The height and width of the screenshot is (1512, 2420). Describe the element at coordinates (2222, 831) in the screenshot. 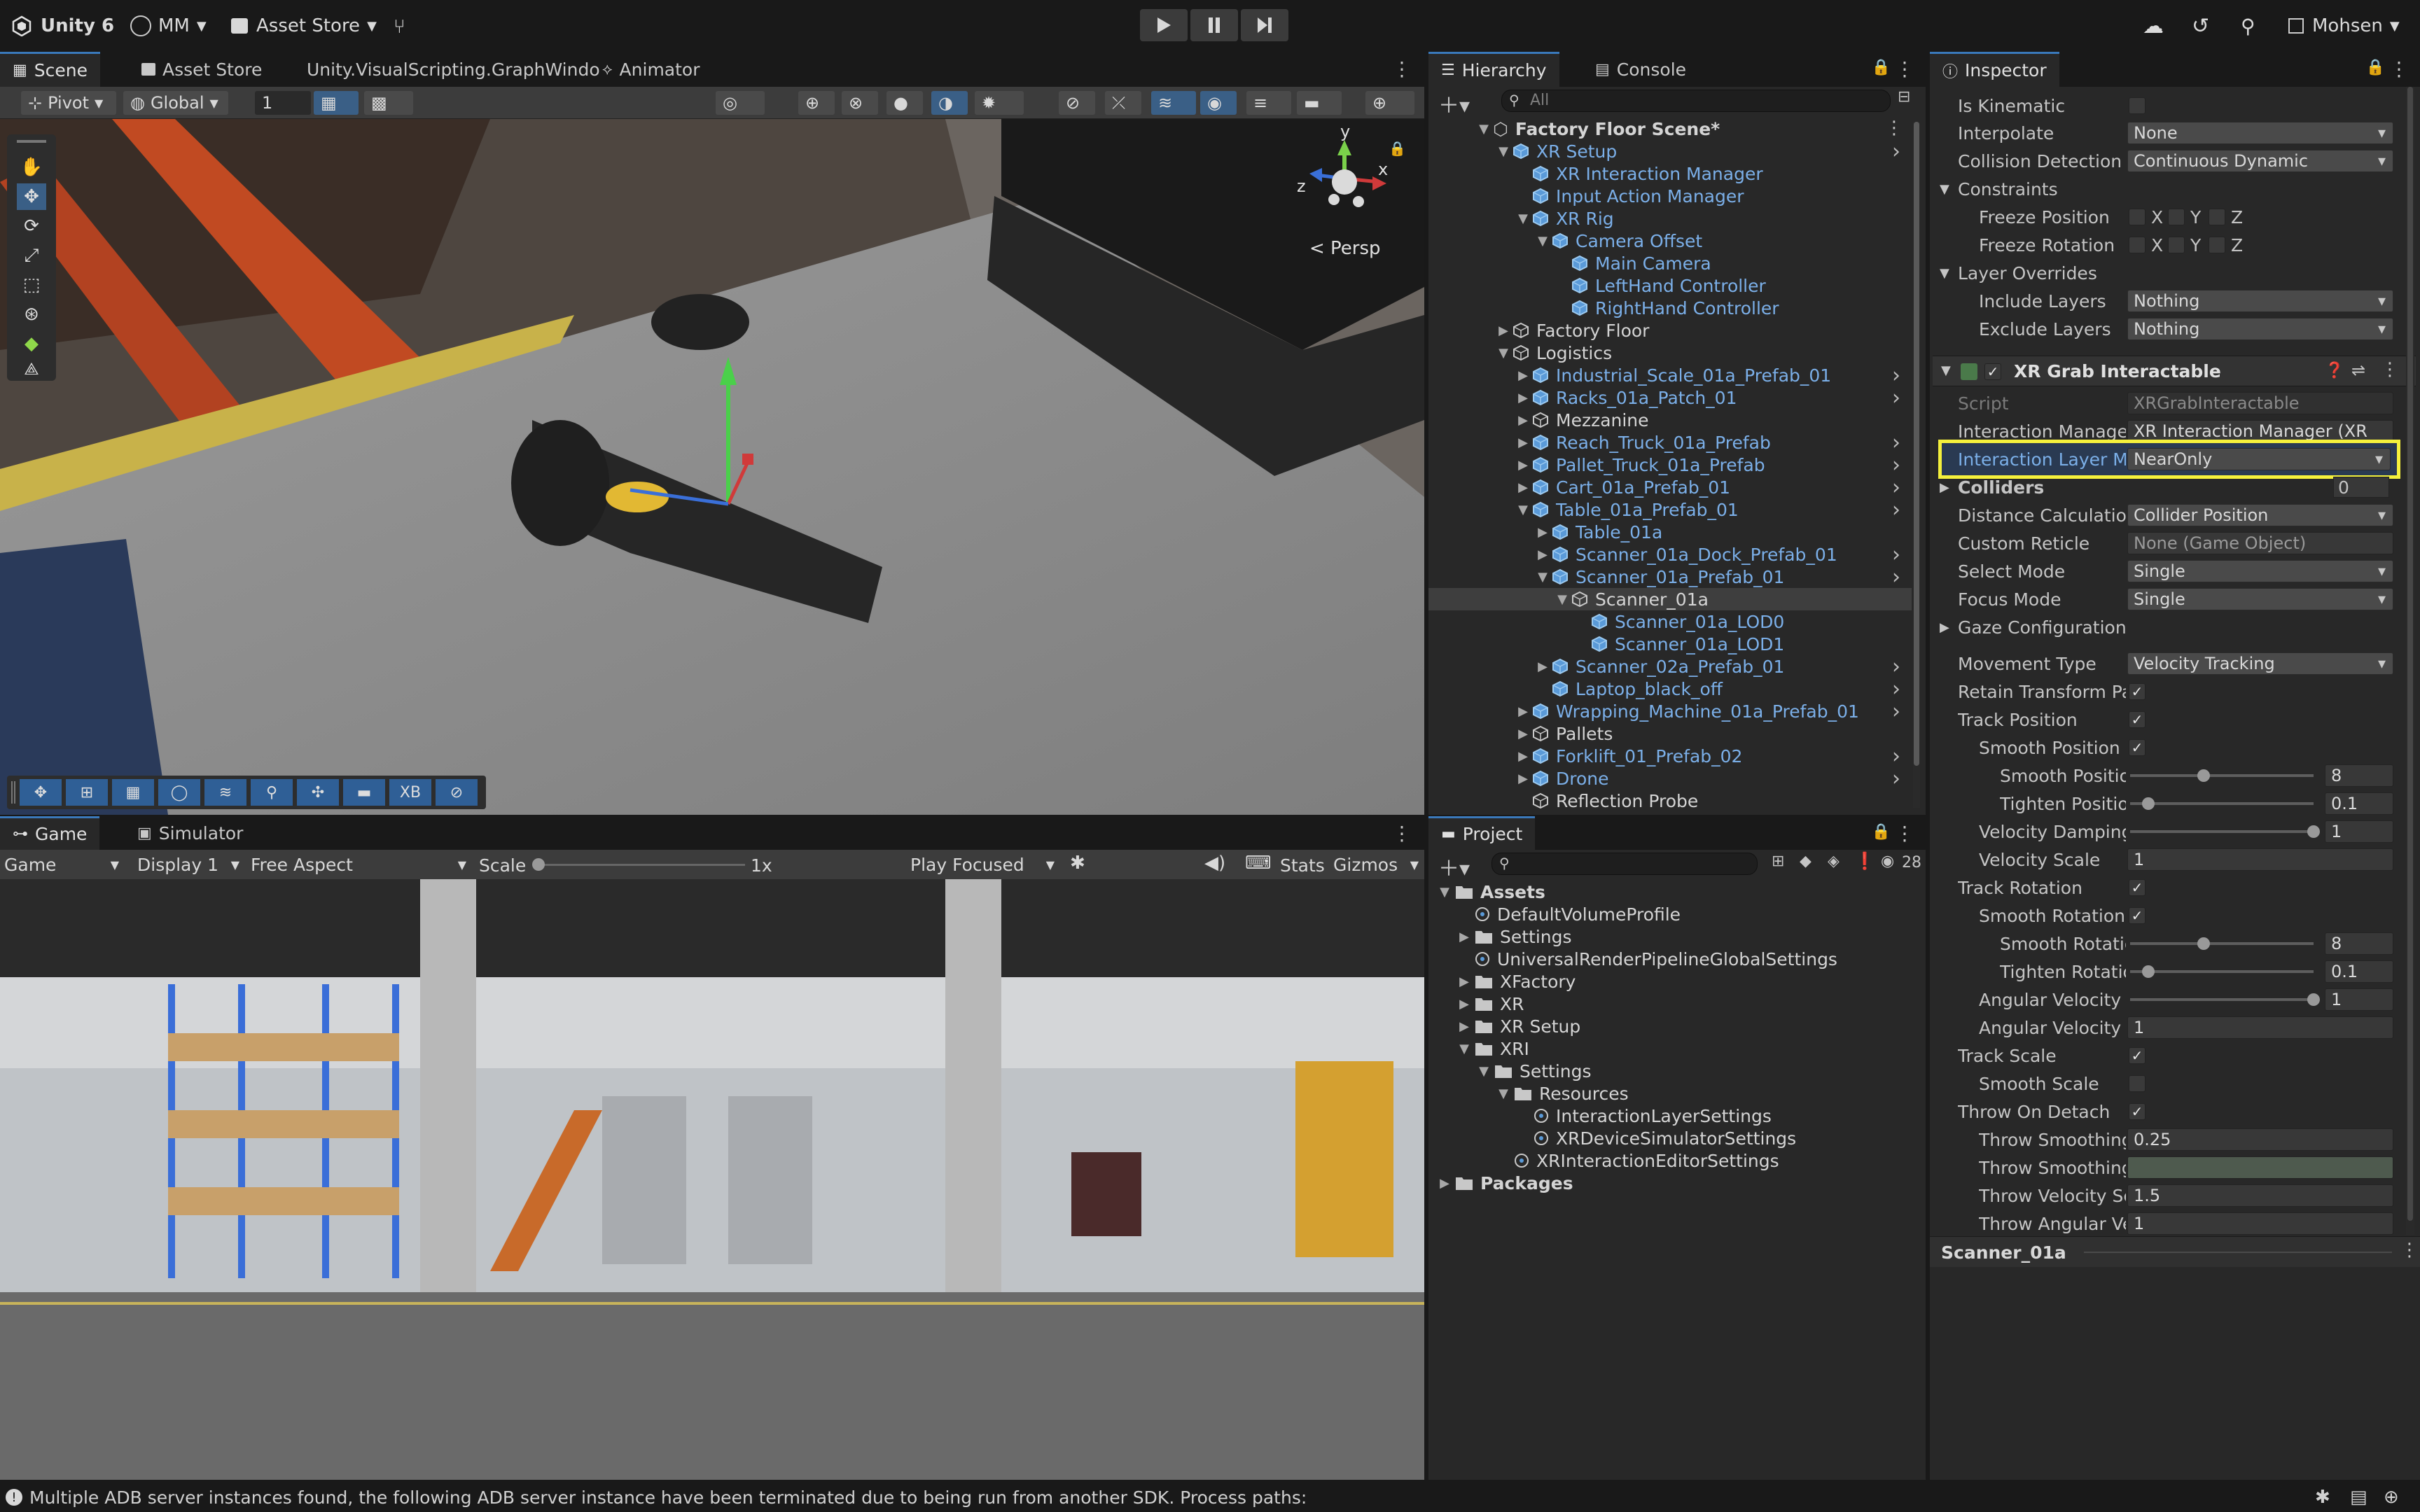

I see `velocity-damping-slider` at that location.